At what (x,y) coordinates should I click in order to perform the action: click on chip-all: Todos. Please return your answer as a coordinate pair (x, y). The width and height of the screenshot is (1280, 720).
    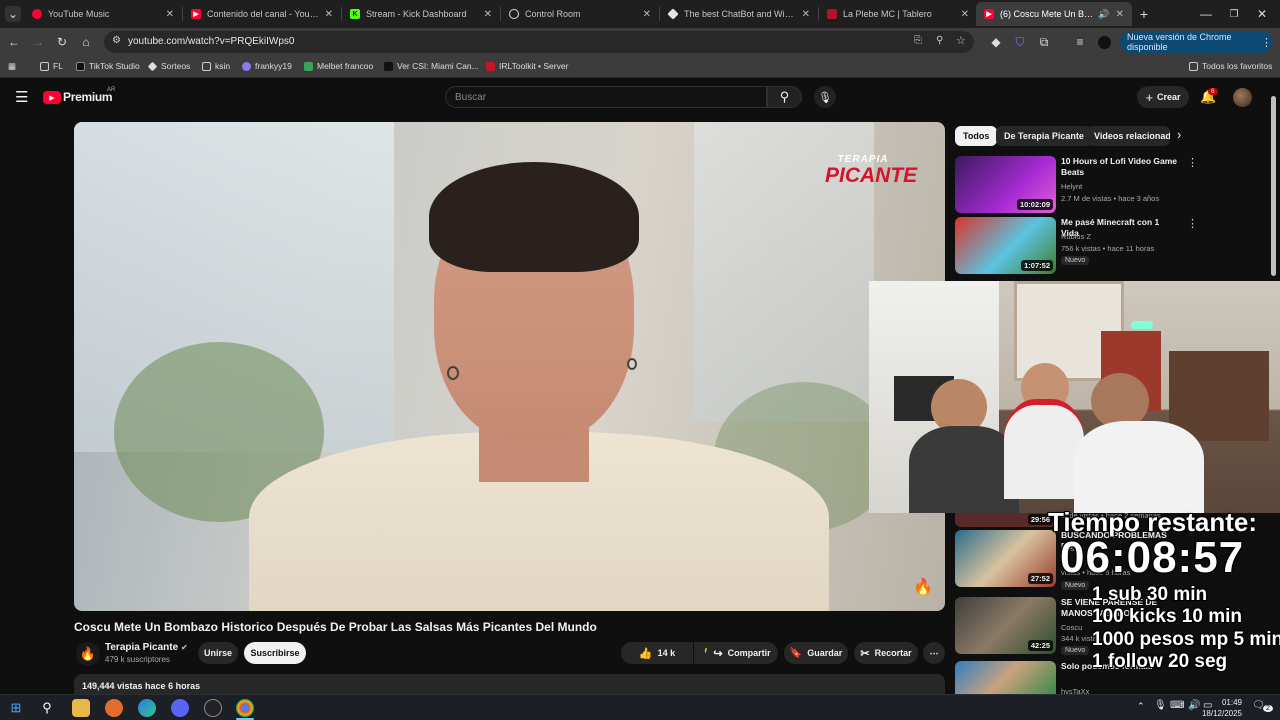
    Looking at the image, I should click on (976, 136).